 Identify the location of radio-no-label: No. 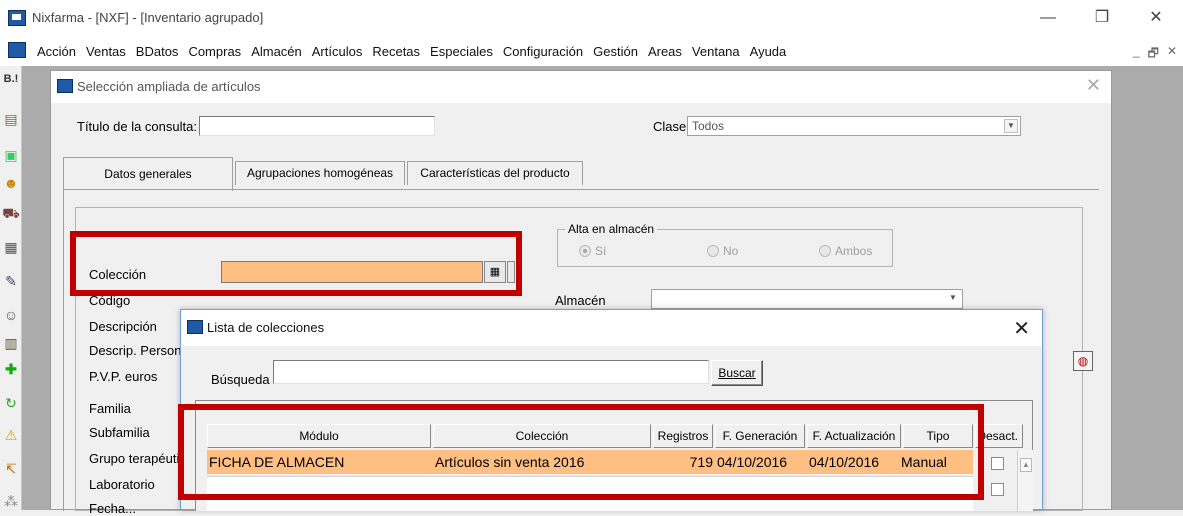
(731, 251).